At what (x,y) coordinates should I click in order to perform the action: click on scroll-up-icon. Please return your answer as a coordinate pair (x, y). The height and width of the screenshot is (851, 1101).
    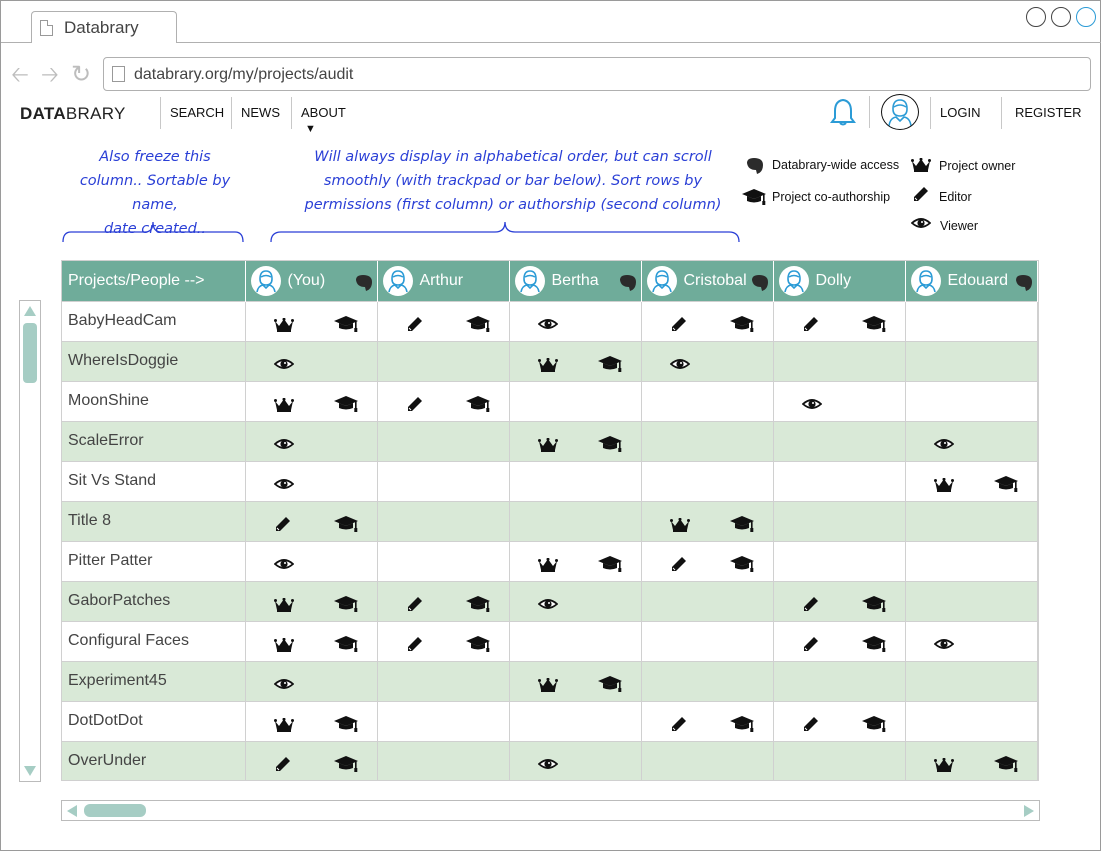
    Looking at the image, I should click on (30, 311).